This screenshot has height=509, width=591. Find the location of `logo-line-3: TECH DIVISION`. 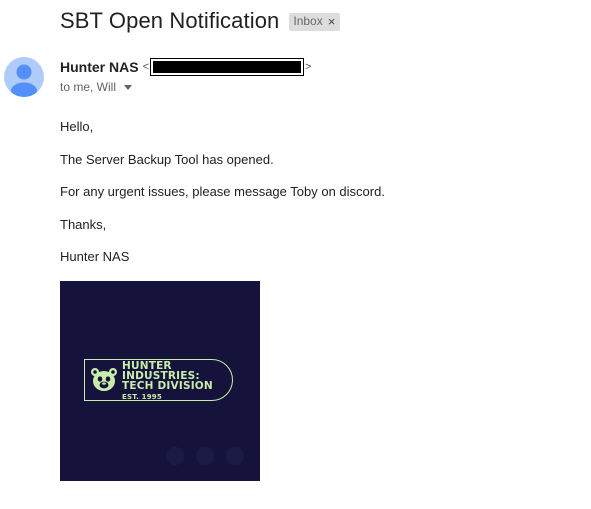

logo-line-3: TECH DIVISION is located at coordinates (167, 386).